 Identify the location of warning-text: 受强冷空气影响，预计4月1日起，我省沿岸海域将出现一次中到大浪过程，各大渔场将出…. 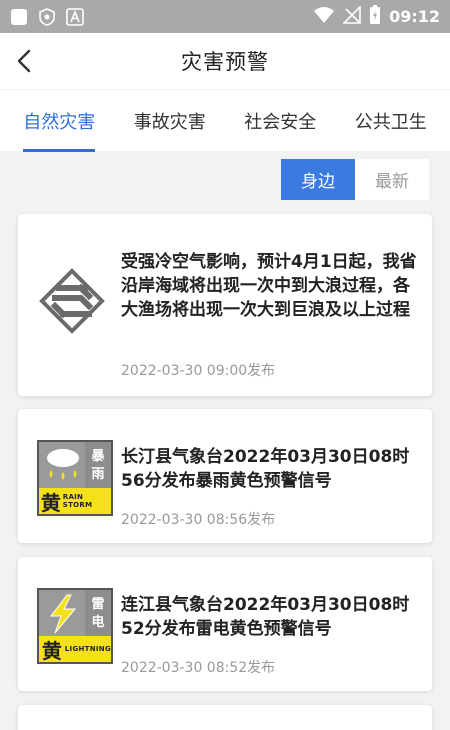
(269, 286).